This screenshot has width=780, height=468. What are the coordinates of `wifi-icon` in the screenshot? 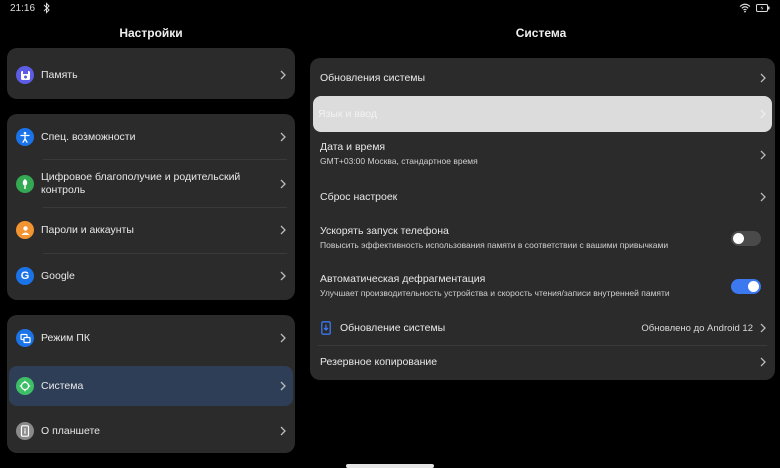 It's located at (745, 8).